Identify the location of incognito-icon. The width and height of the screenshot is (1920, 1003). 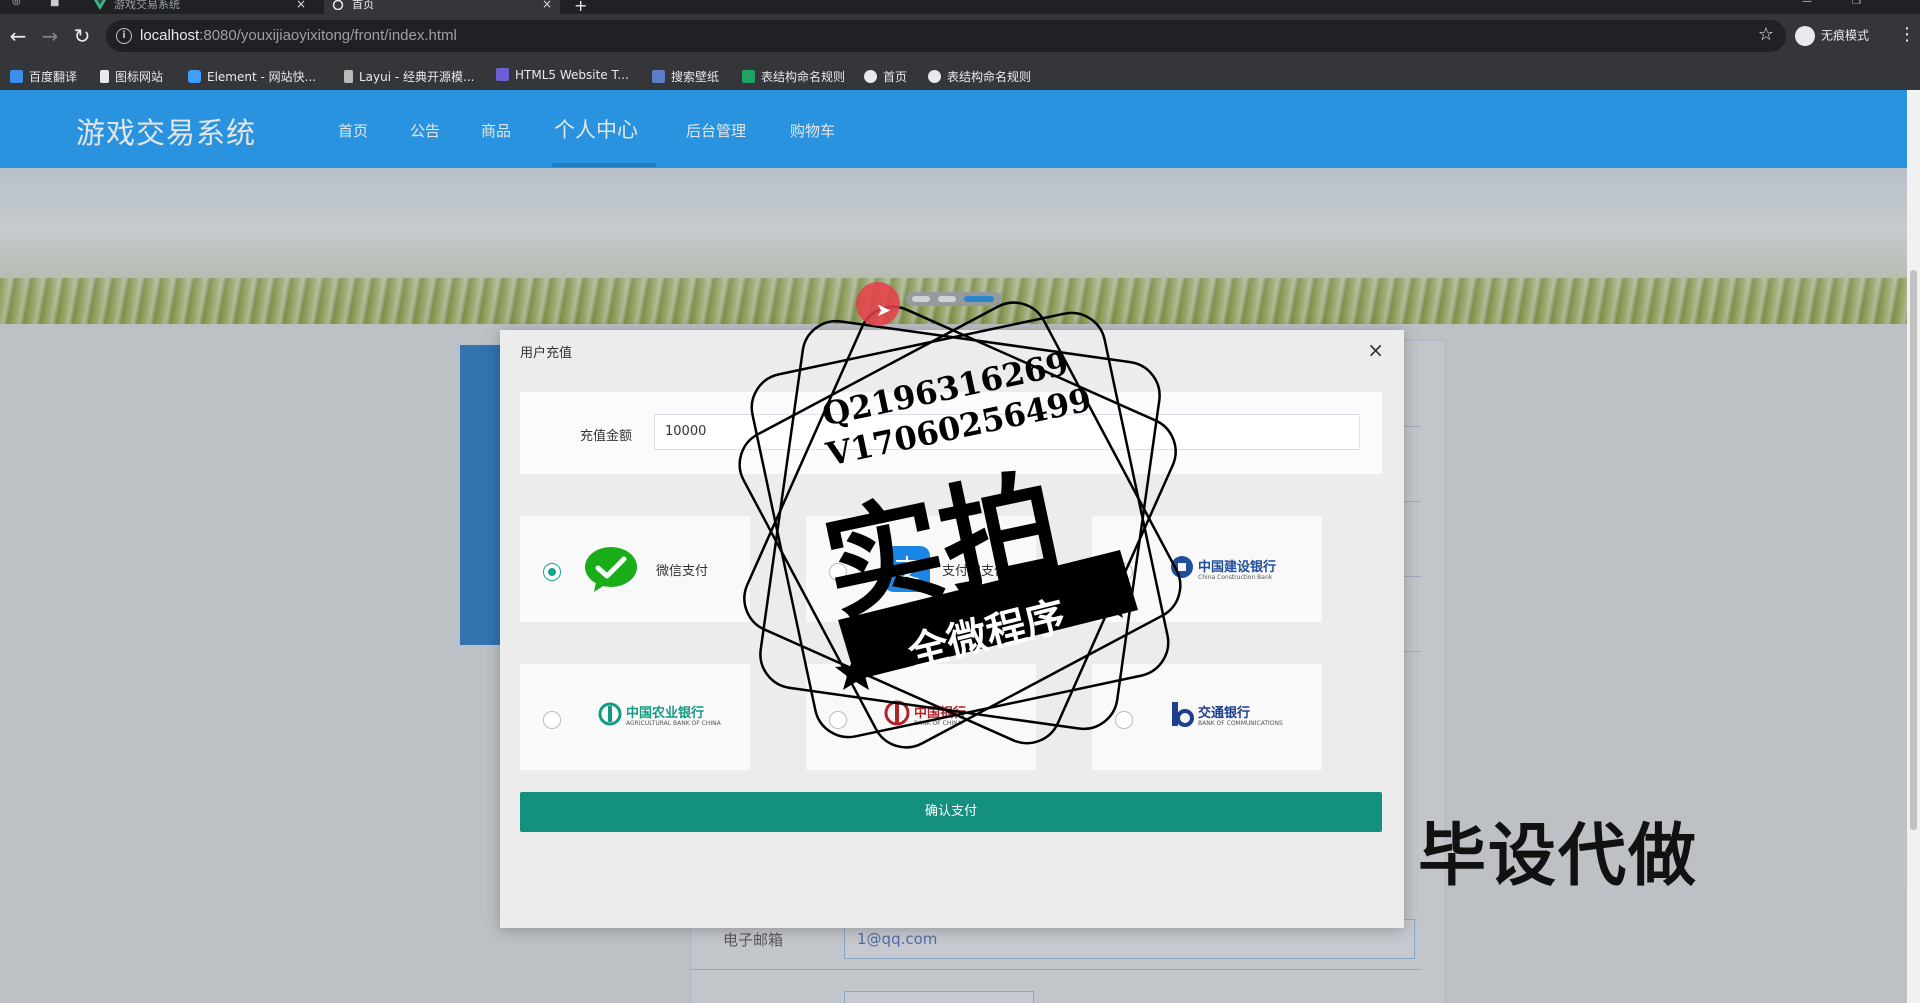
(1805, 36).